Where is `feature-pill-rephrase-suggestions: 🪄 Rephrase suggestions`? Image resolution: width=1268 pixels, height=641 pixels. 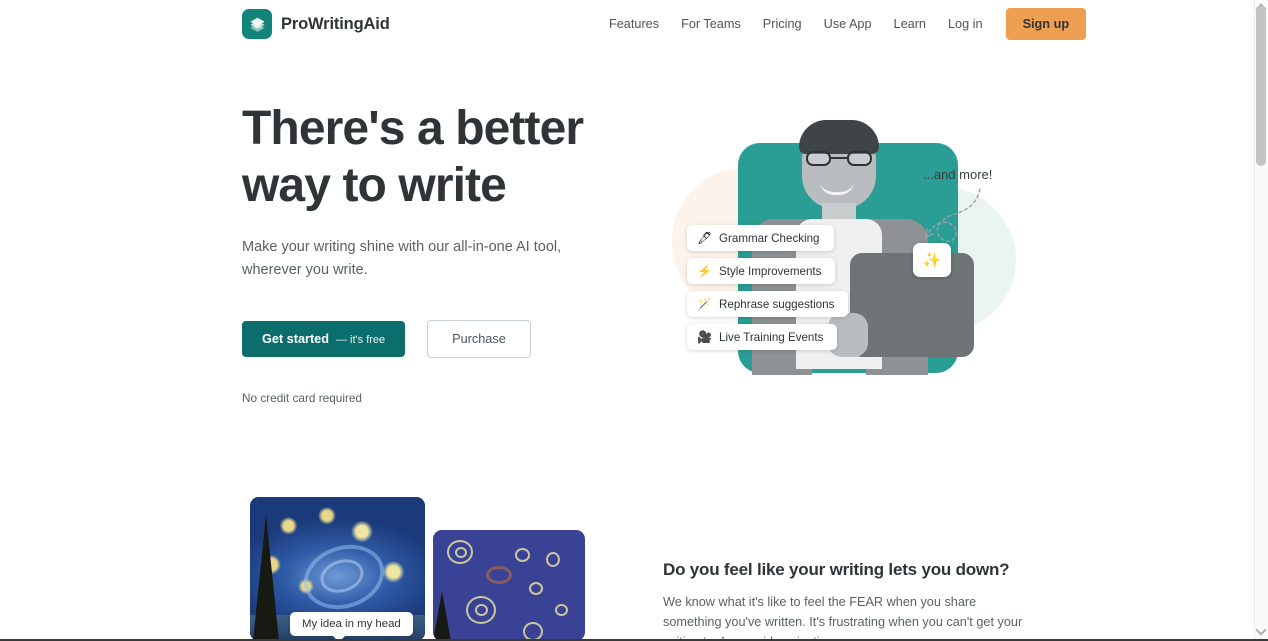 feature-pill-rephrase-suggestions: 🪄 Rephrase suggestions is located at coordinates (768, 304).